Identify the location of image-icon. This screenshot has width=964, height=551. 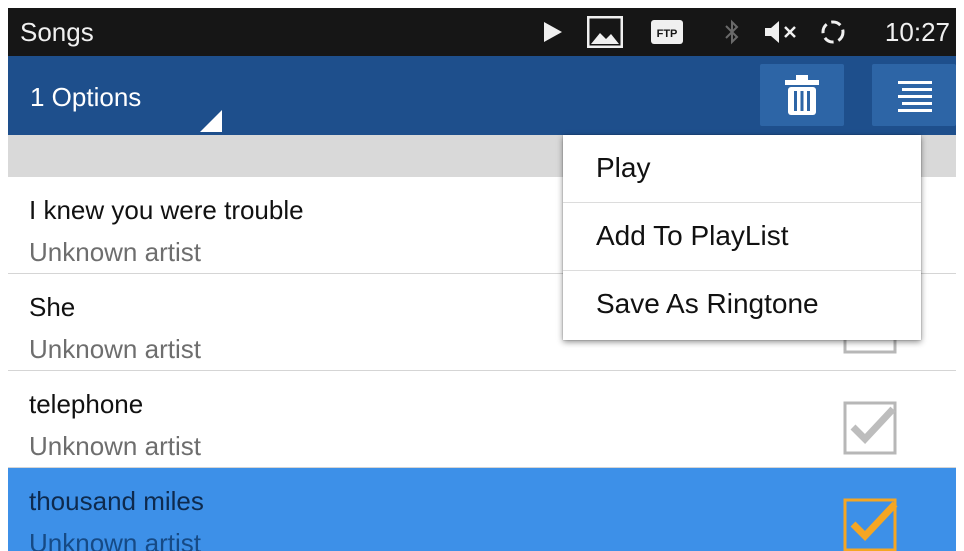
(605, 32).